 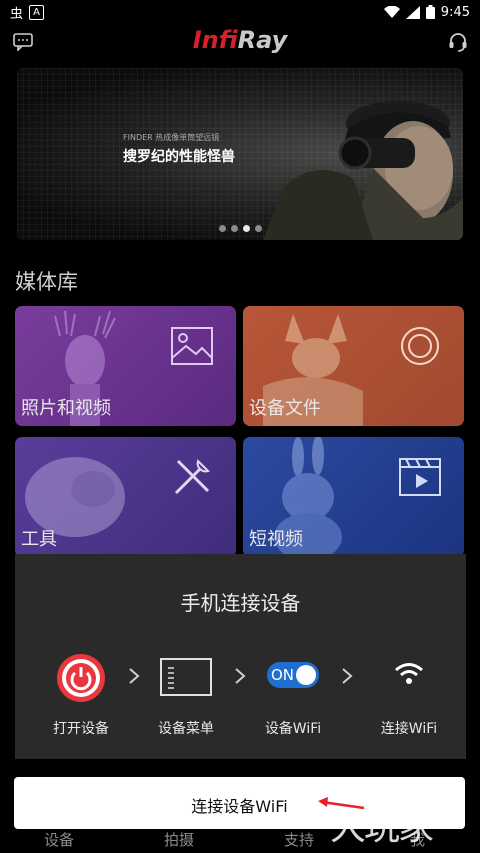 I want to click on hunter-image, so click(x=363, y=170).